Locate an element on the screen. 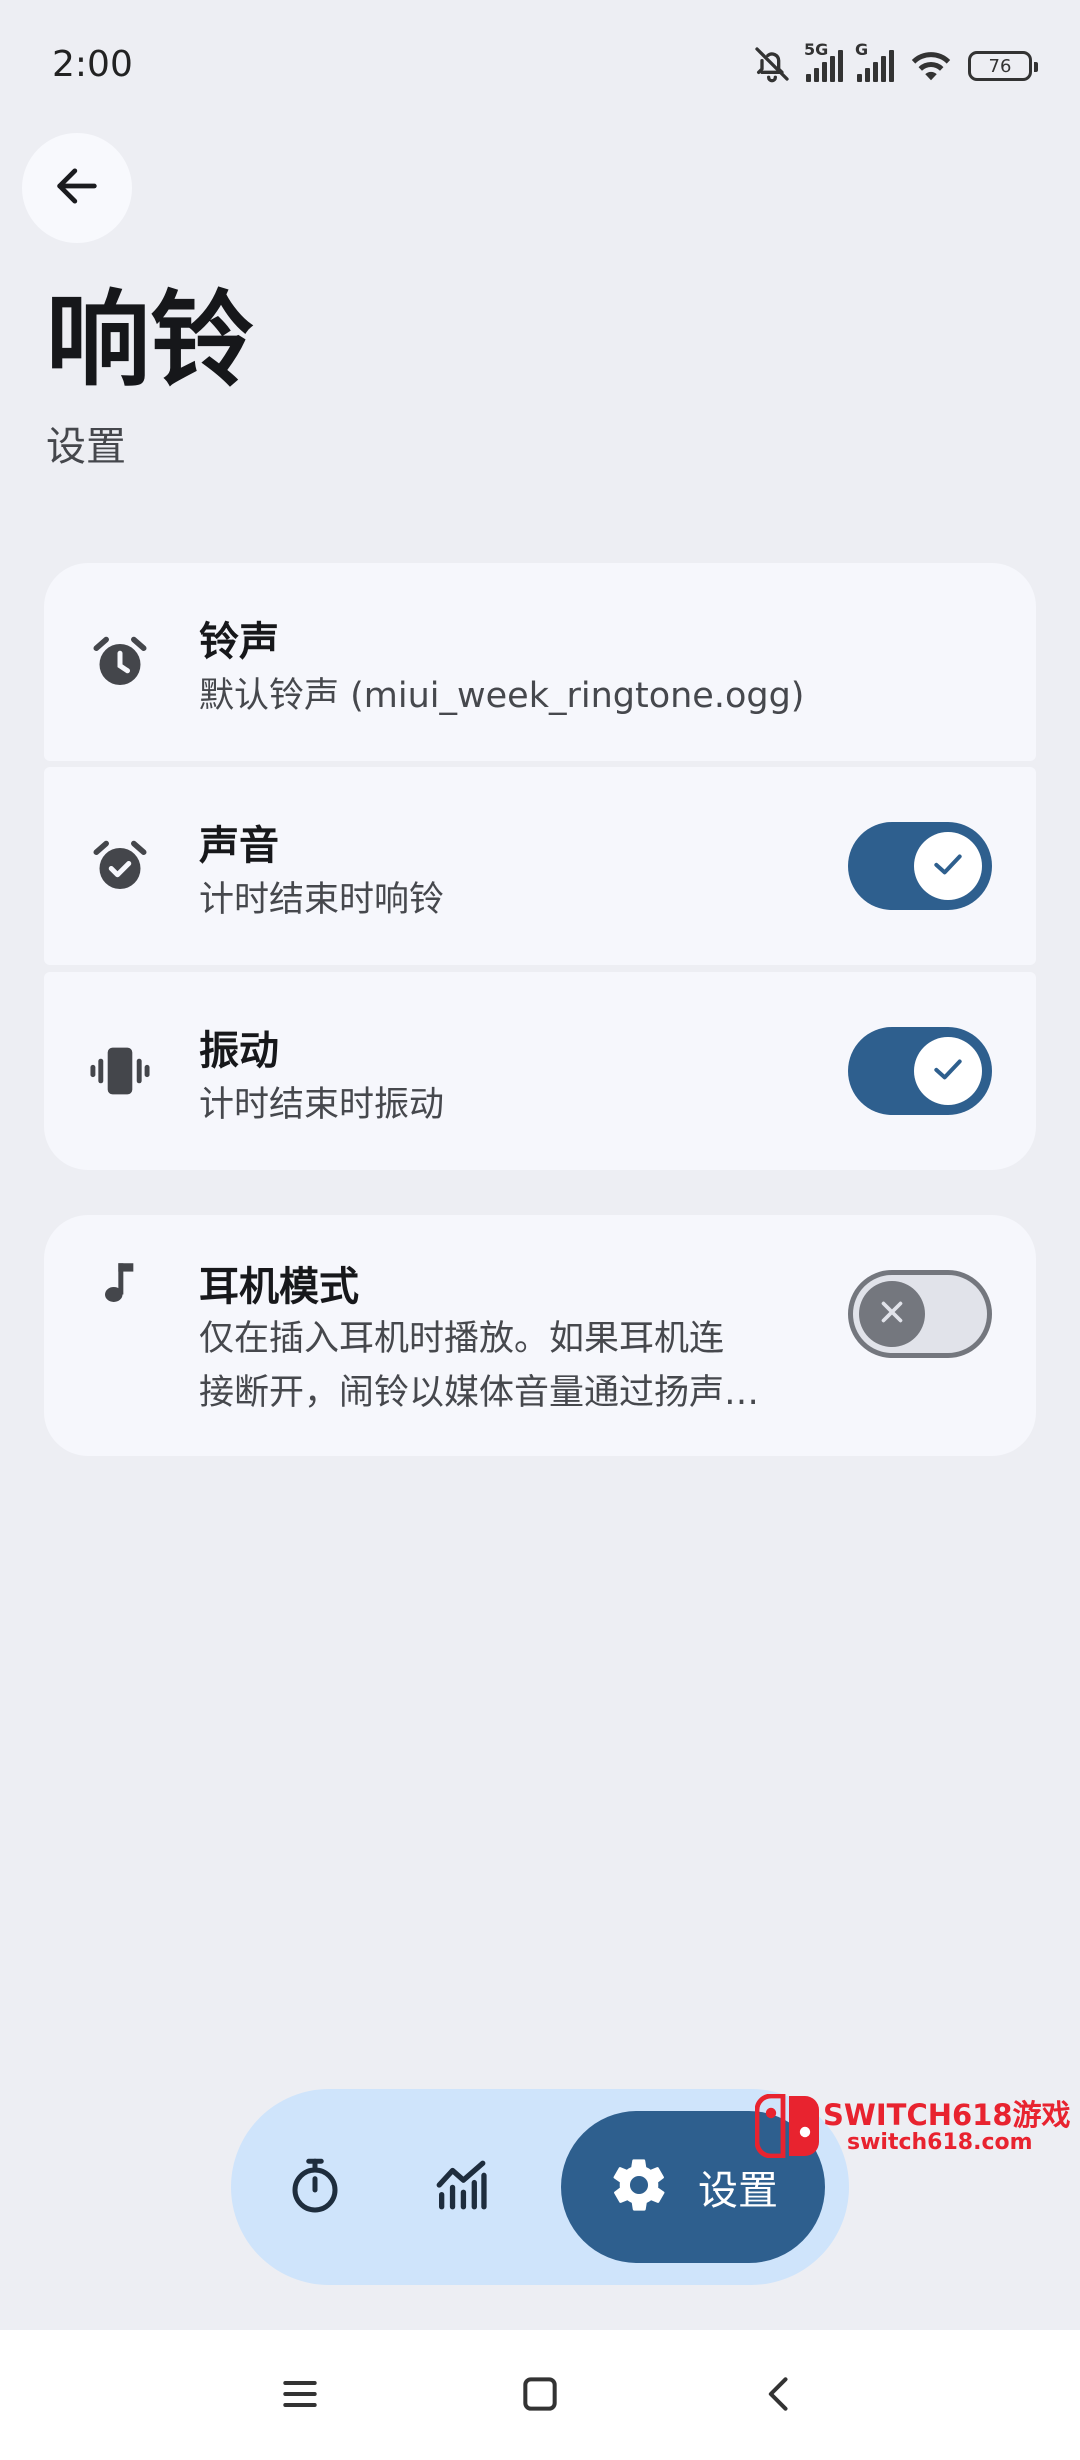 This screenshot has height=2460, width=1080. watermark-url: switch618.com is located at coordinates (940, 2142).